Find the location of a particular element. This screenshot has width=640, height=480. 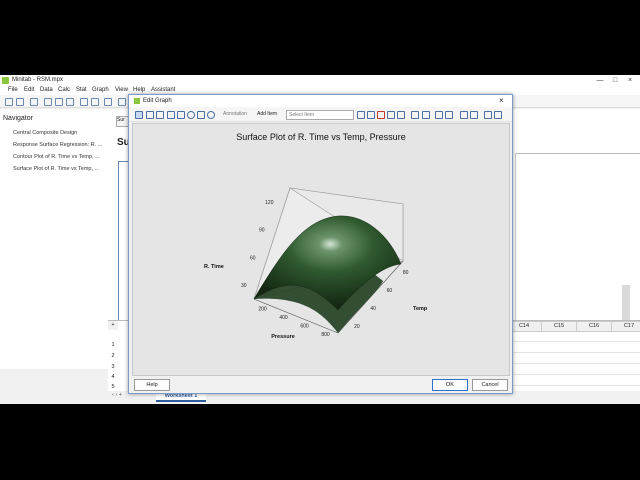

title-bar: Minitab - RSM.mpx — □ × is located at coordinates (320, 80).